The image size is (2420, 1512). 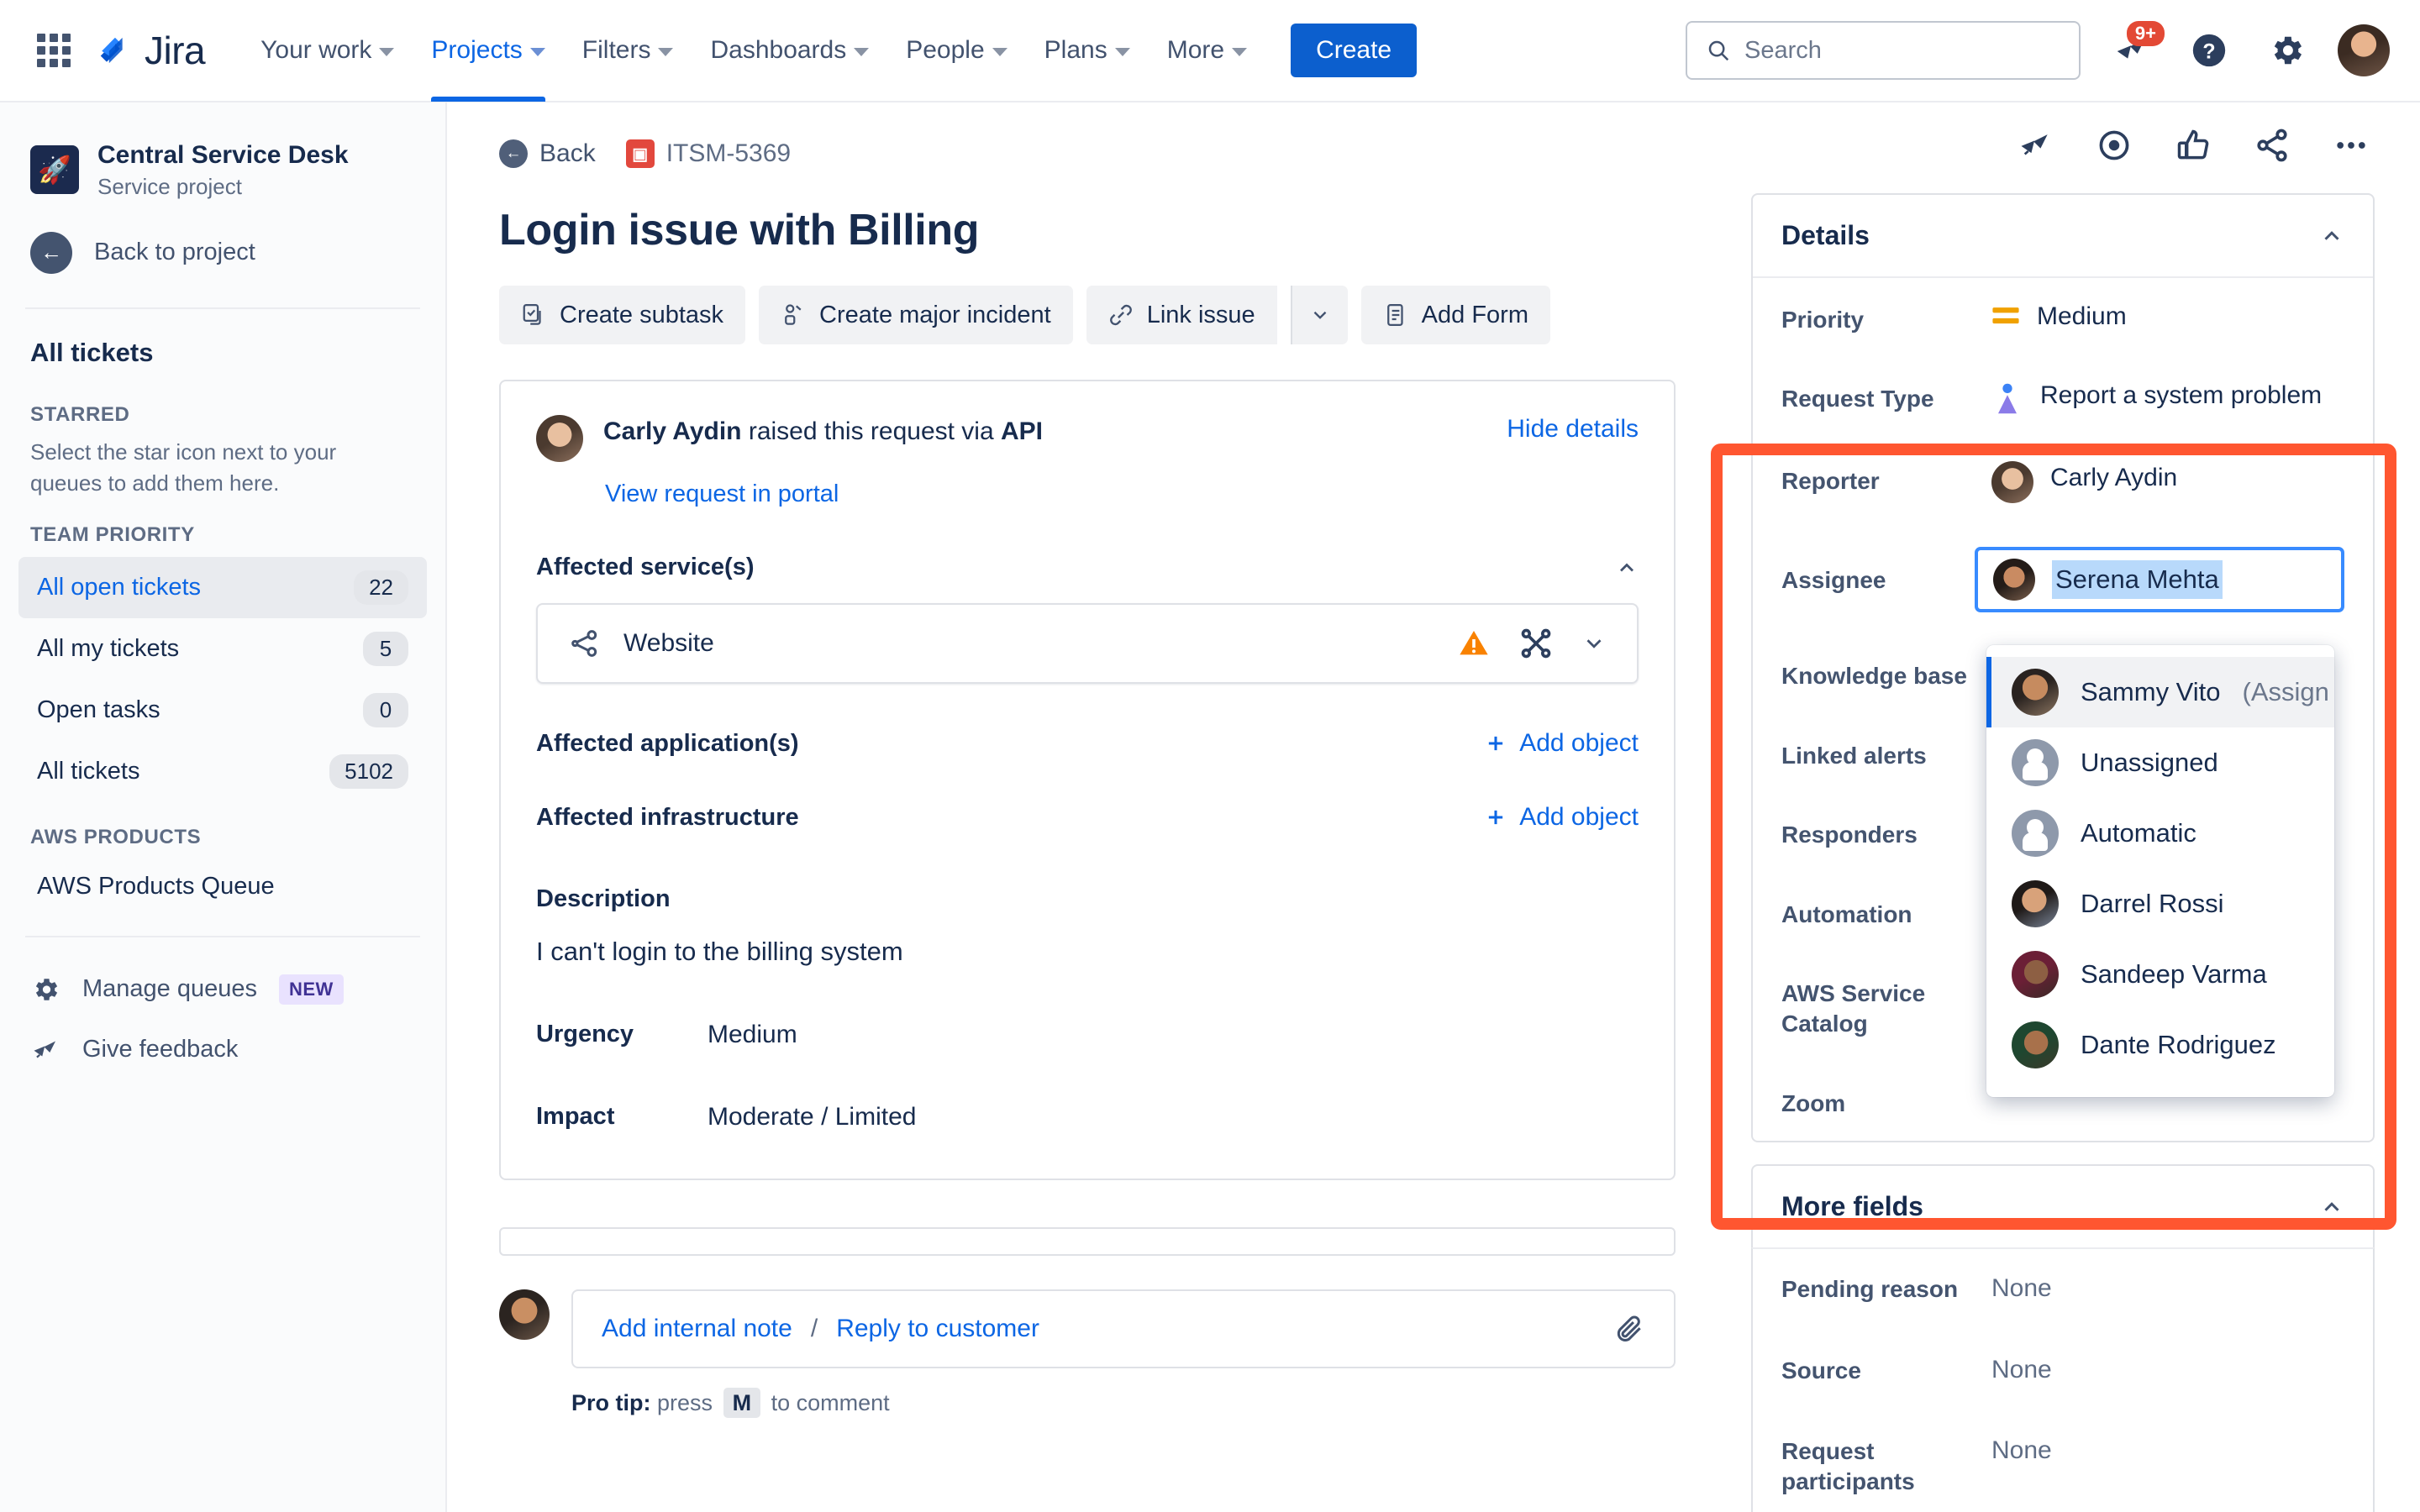 I want to click on affected-service-item: Website, so click(x=1087, y=643).